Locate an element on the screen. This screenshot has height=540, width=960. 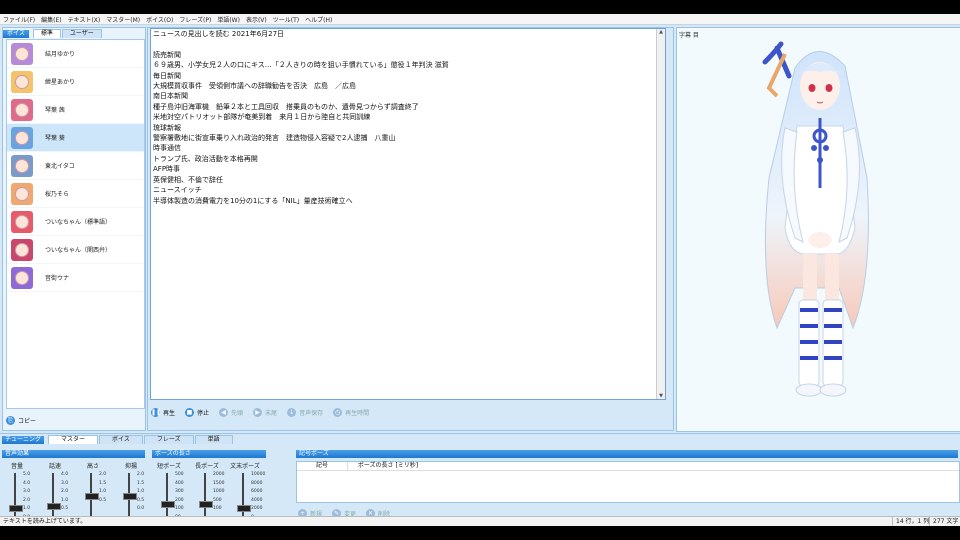
slider-ticks: 1000080006000400020000 is located at coordinates (258, 497).